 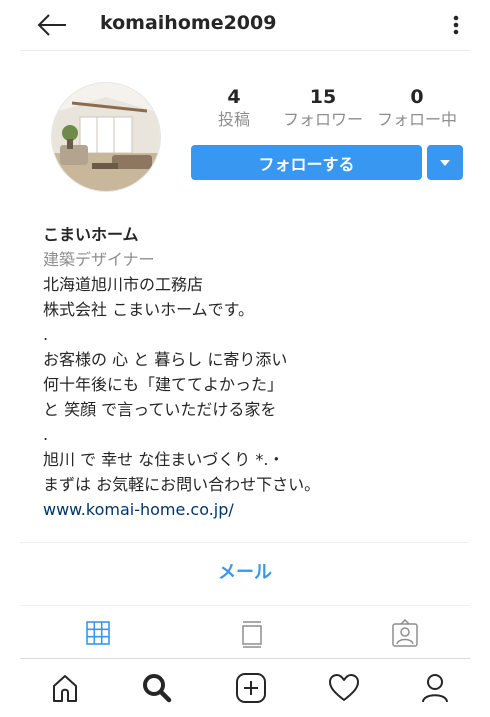 I want to click on follow-button: フォローする, so click(x=306, y=162).